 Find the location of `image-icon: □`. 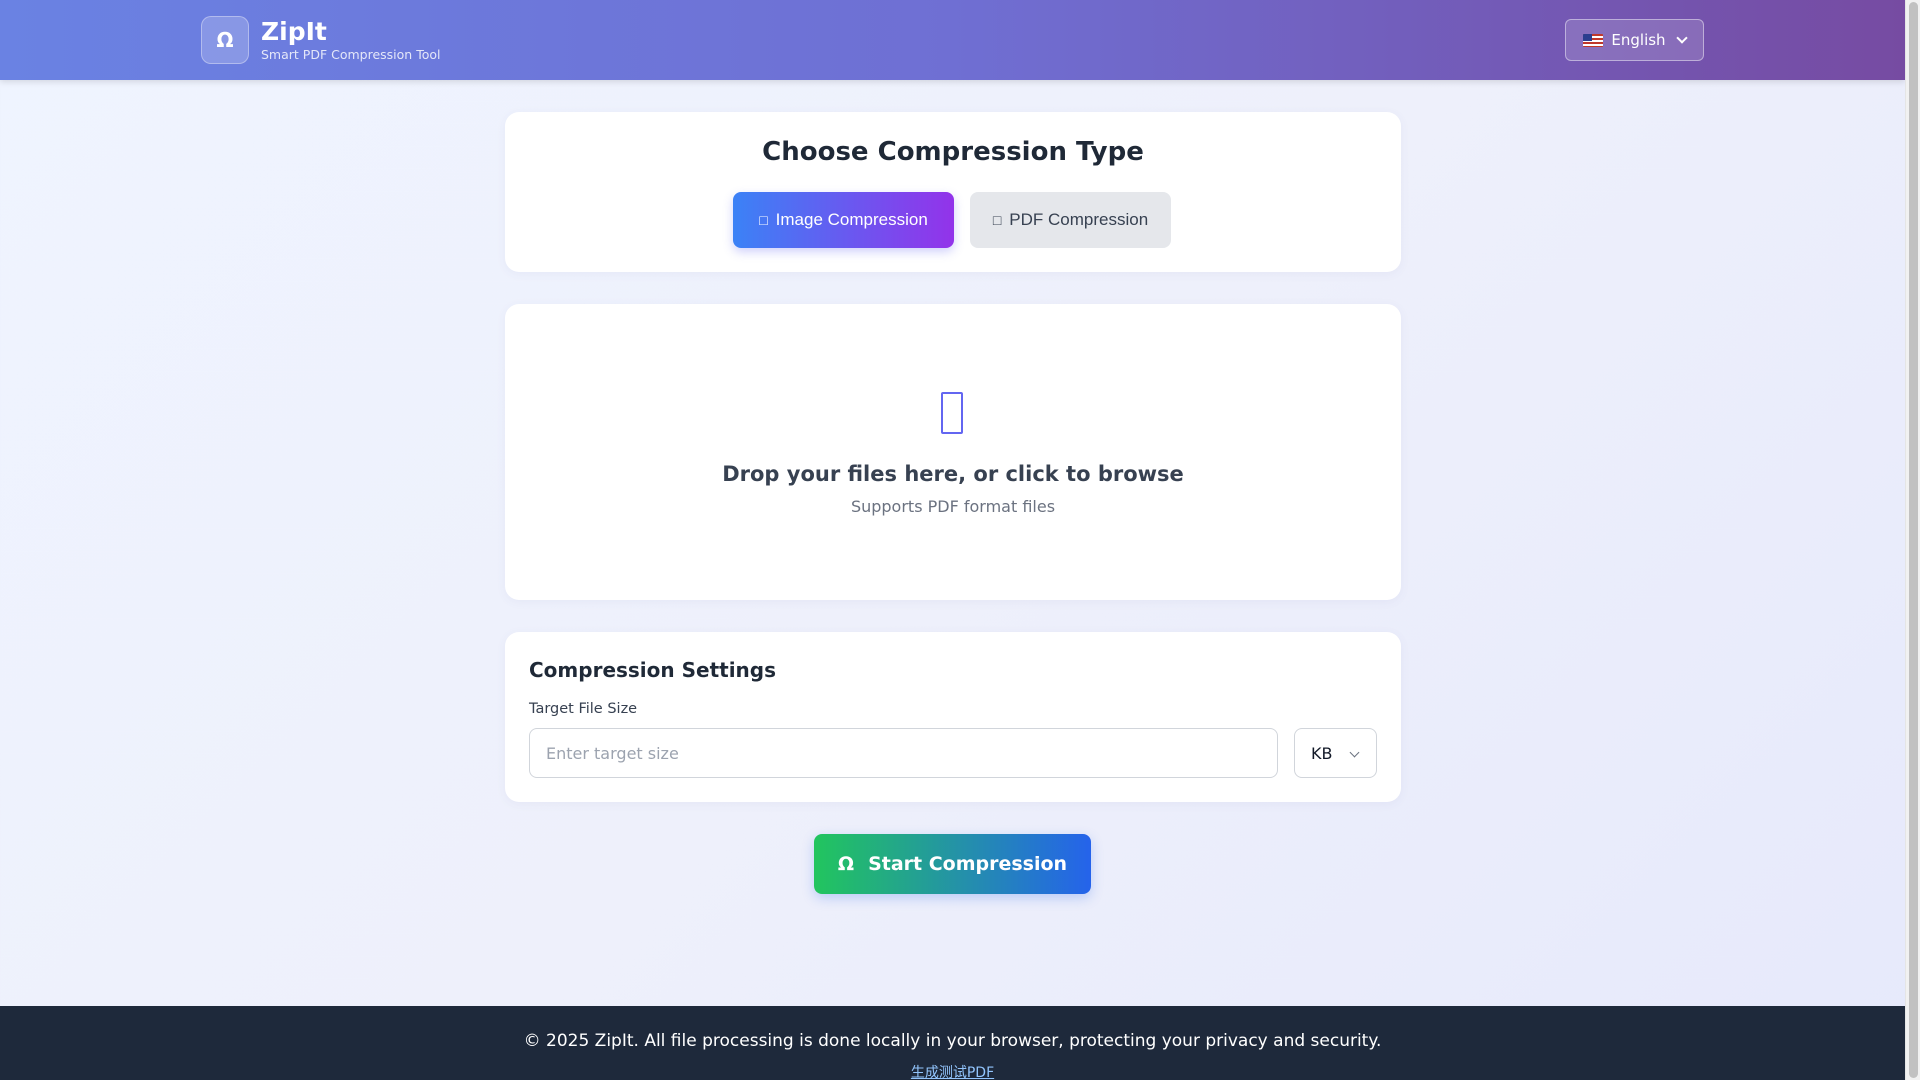

image-icon: □ is located at coordinates (763, 220).